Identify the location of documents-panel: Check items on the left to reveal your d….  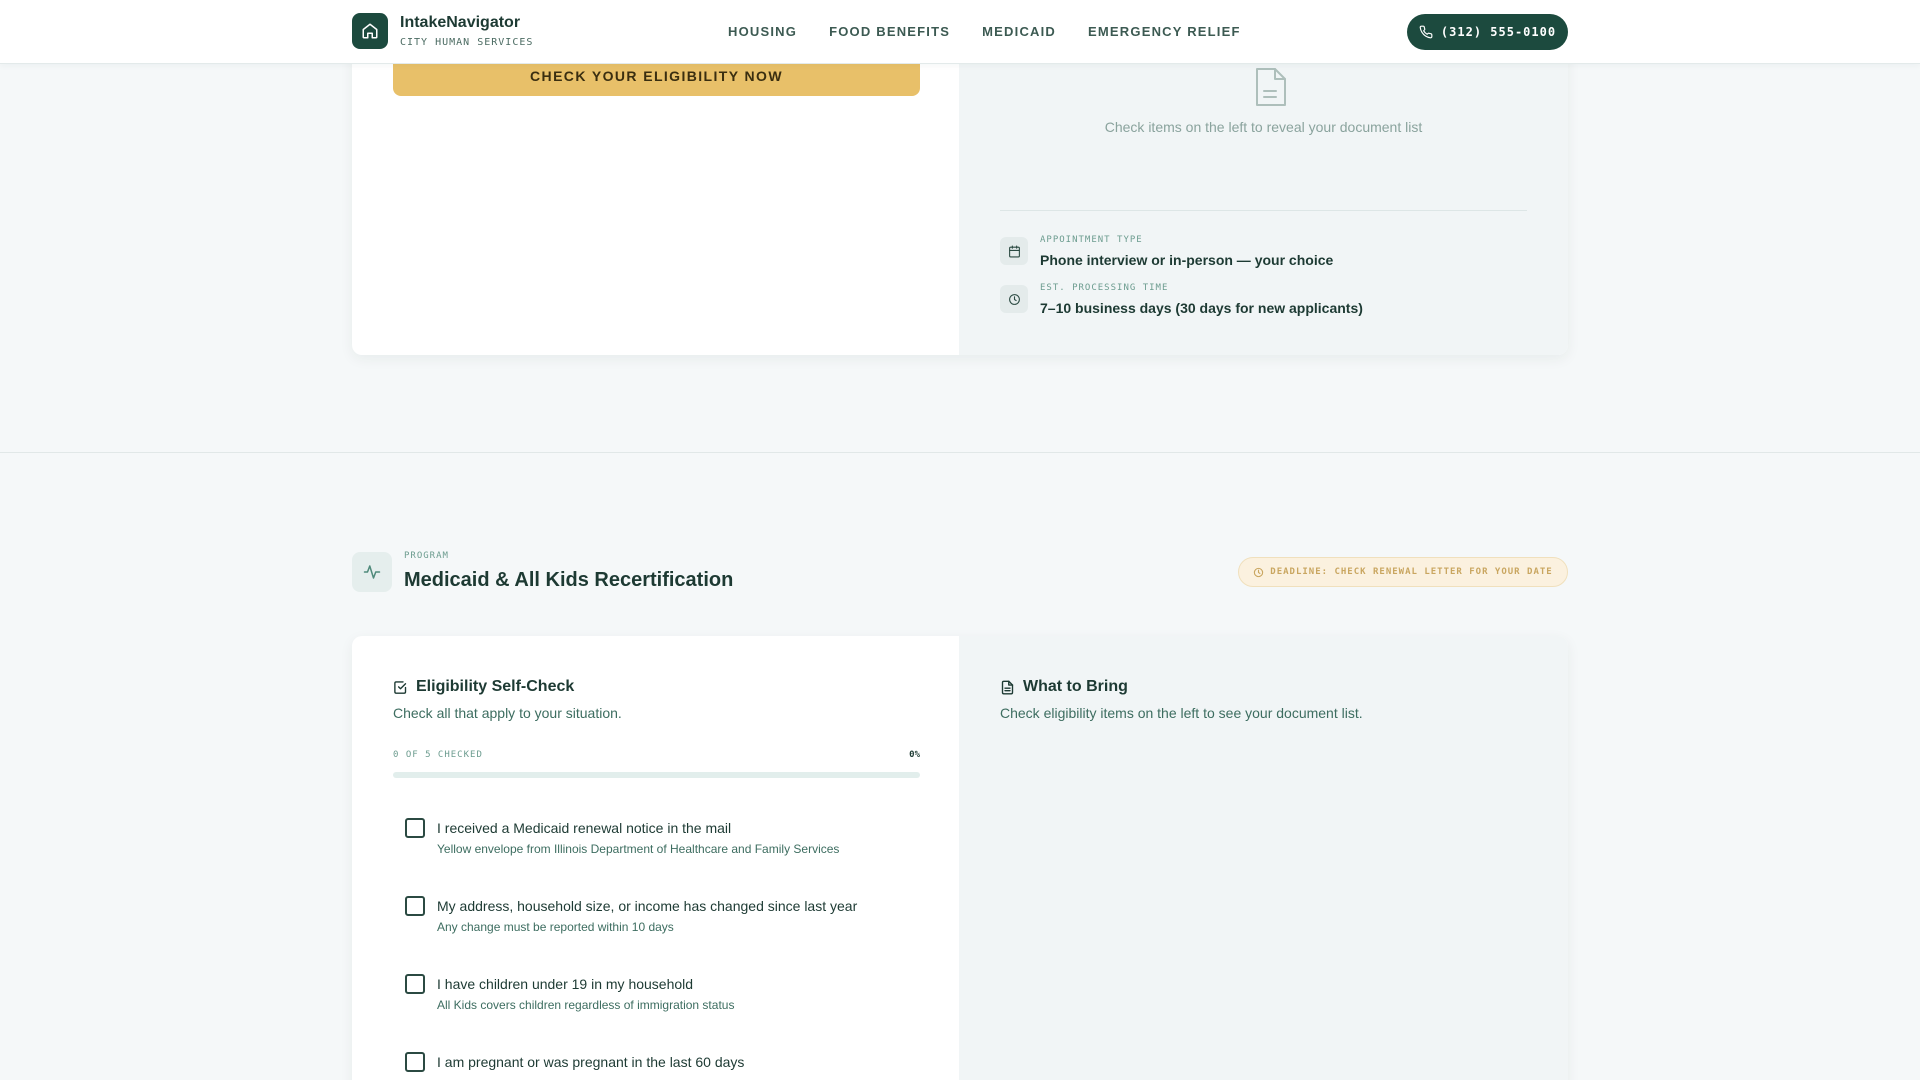
(1263, 187).